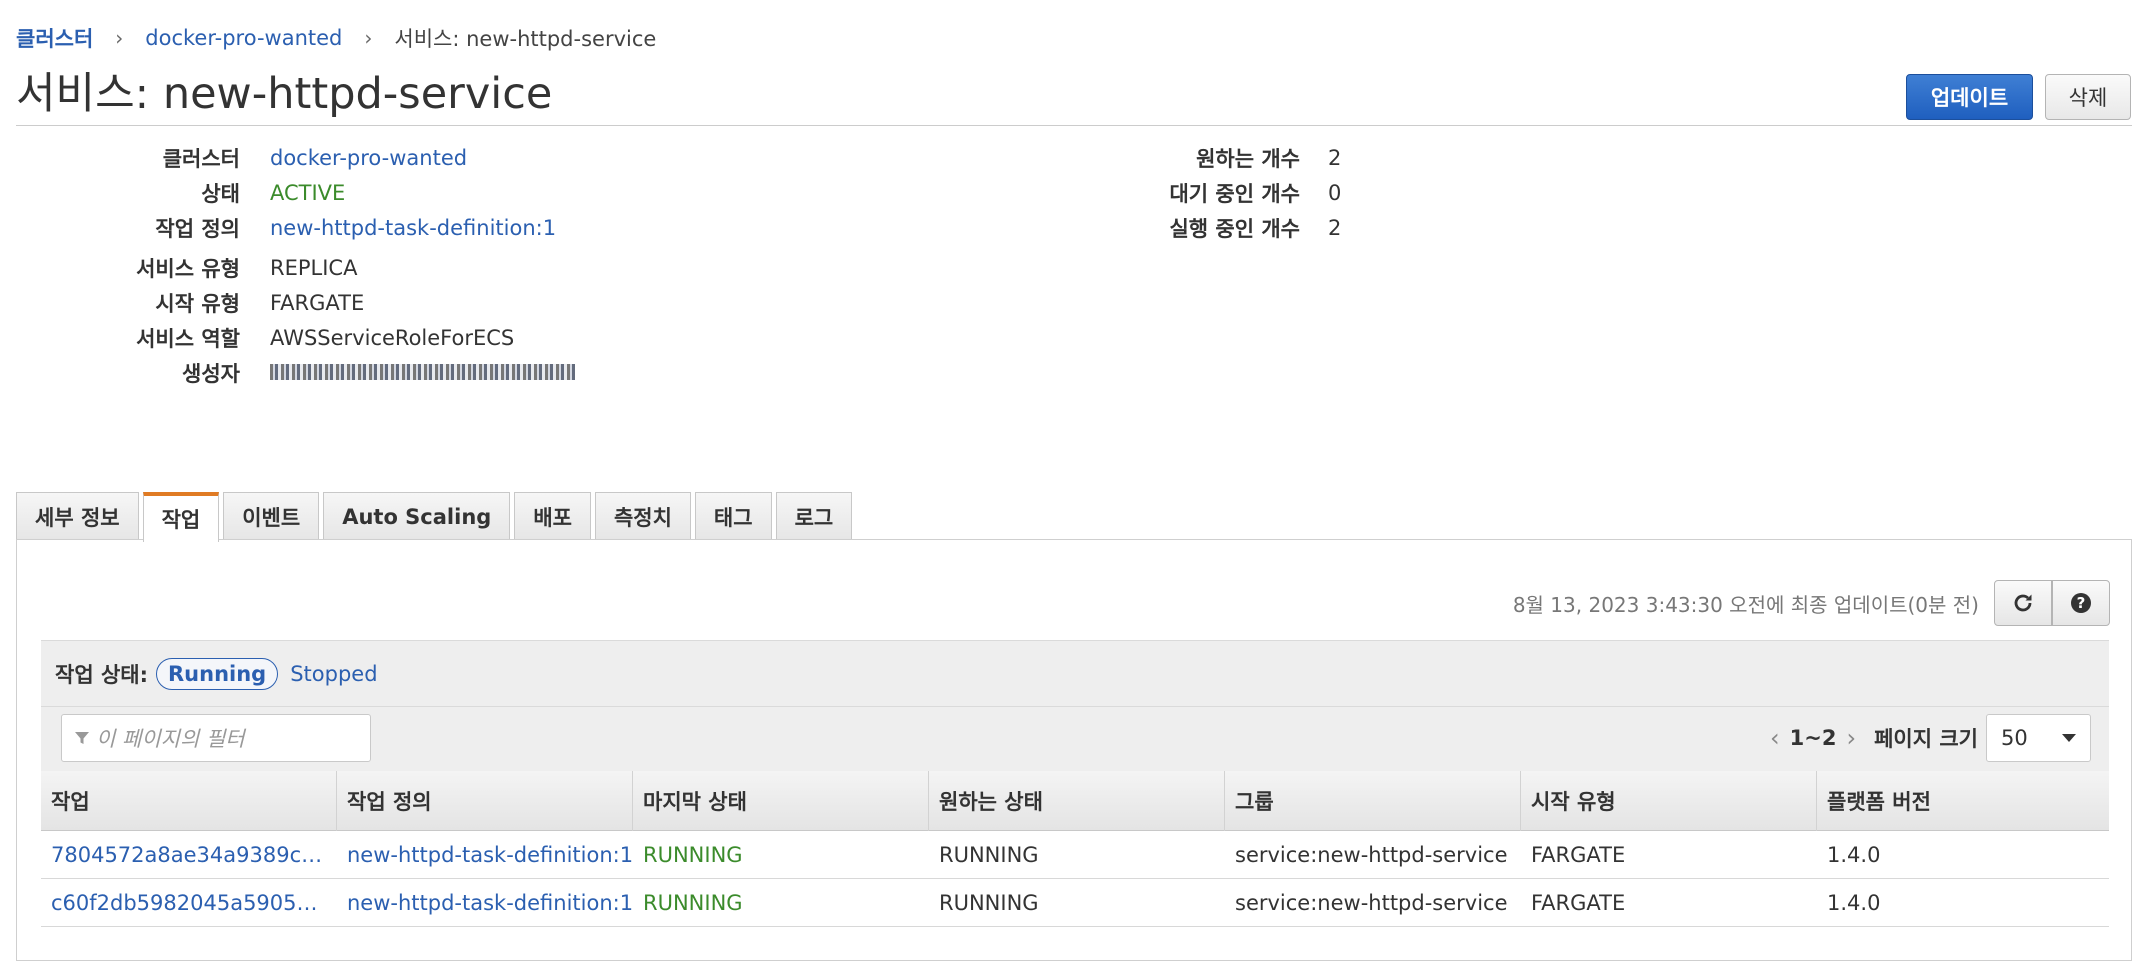 Image resolution: width=2140 pixels, height=968 pixels. I want to click on refresh-icon, so click(2023, 603).